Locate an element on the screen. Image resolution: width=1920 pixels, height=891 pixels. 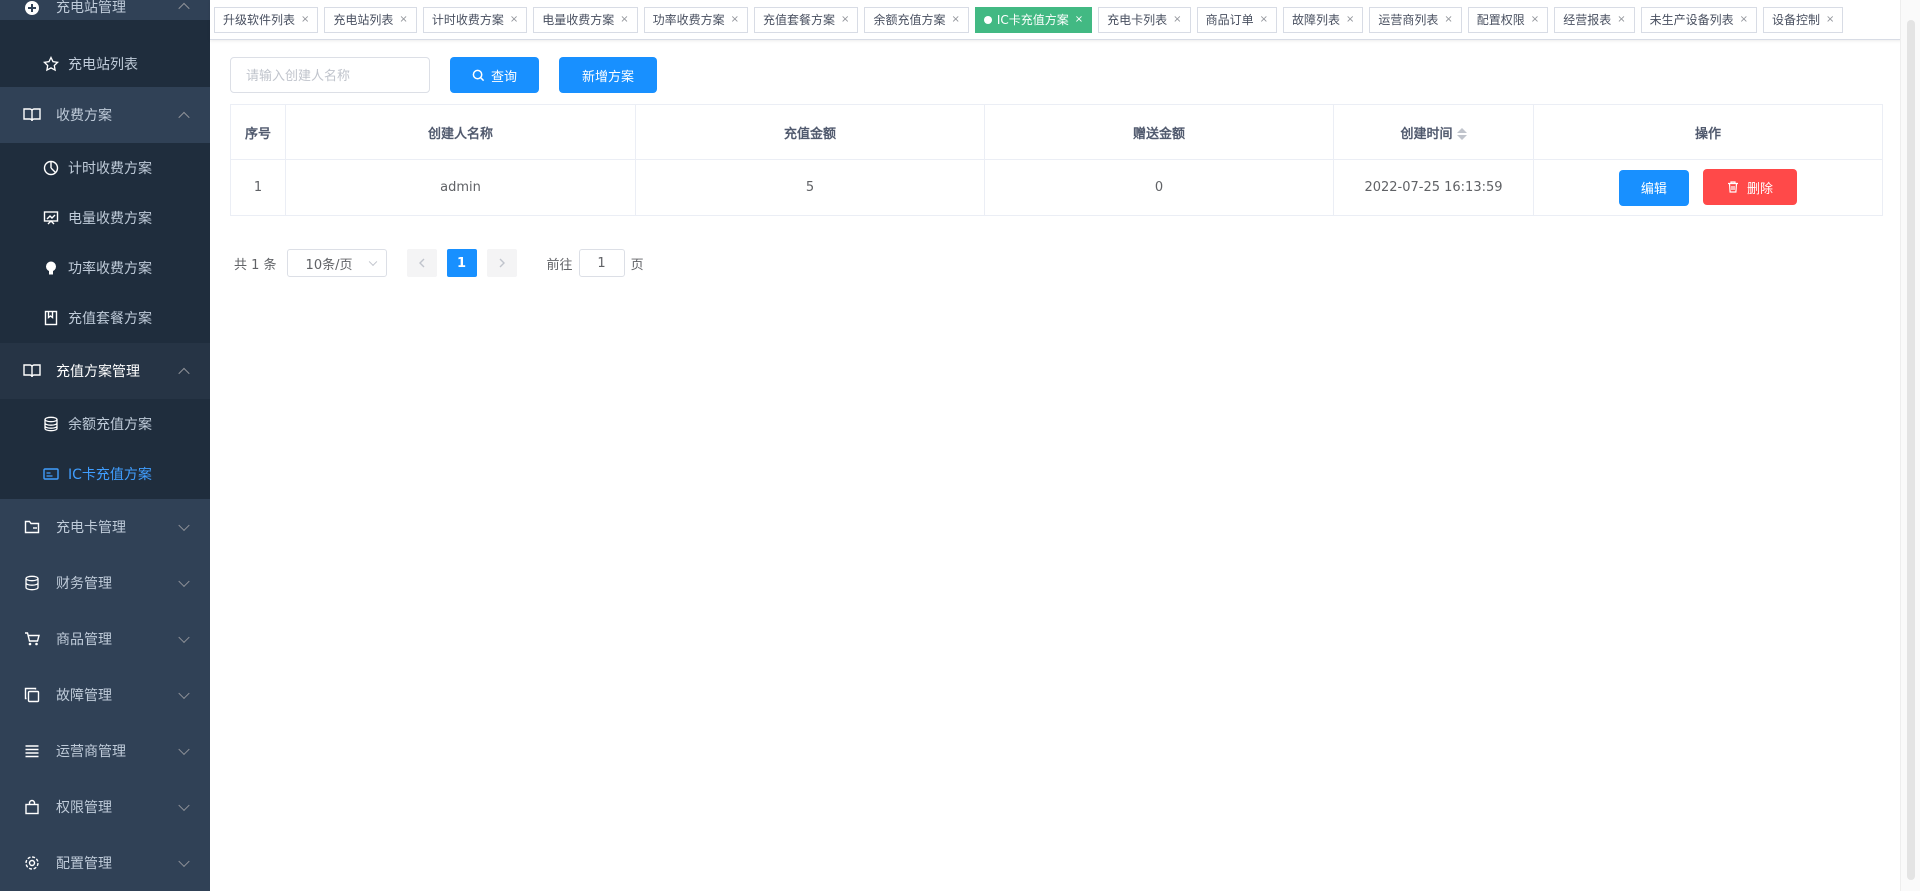
menu-label: 配置管理 is located at coordinates (84, 864).